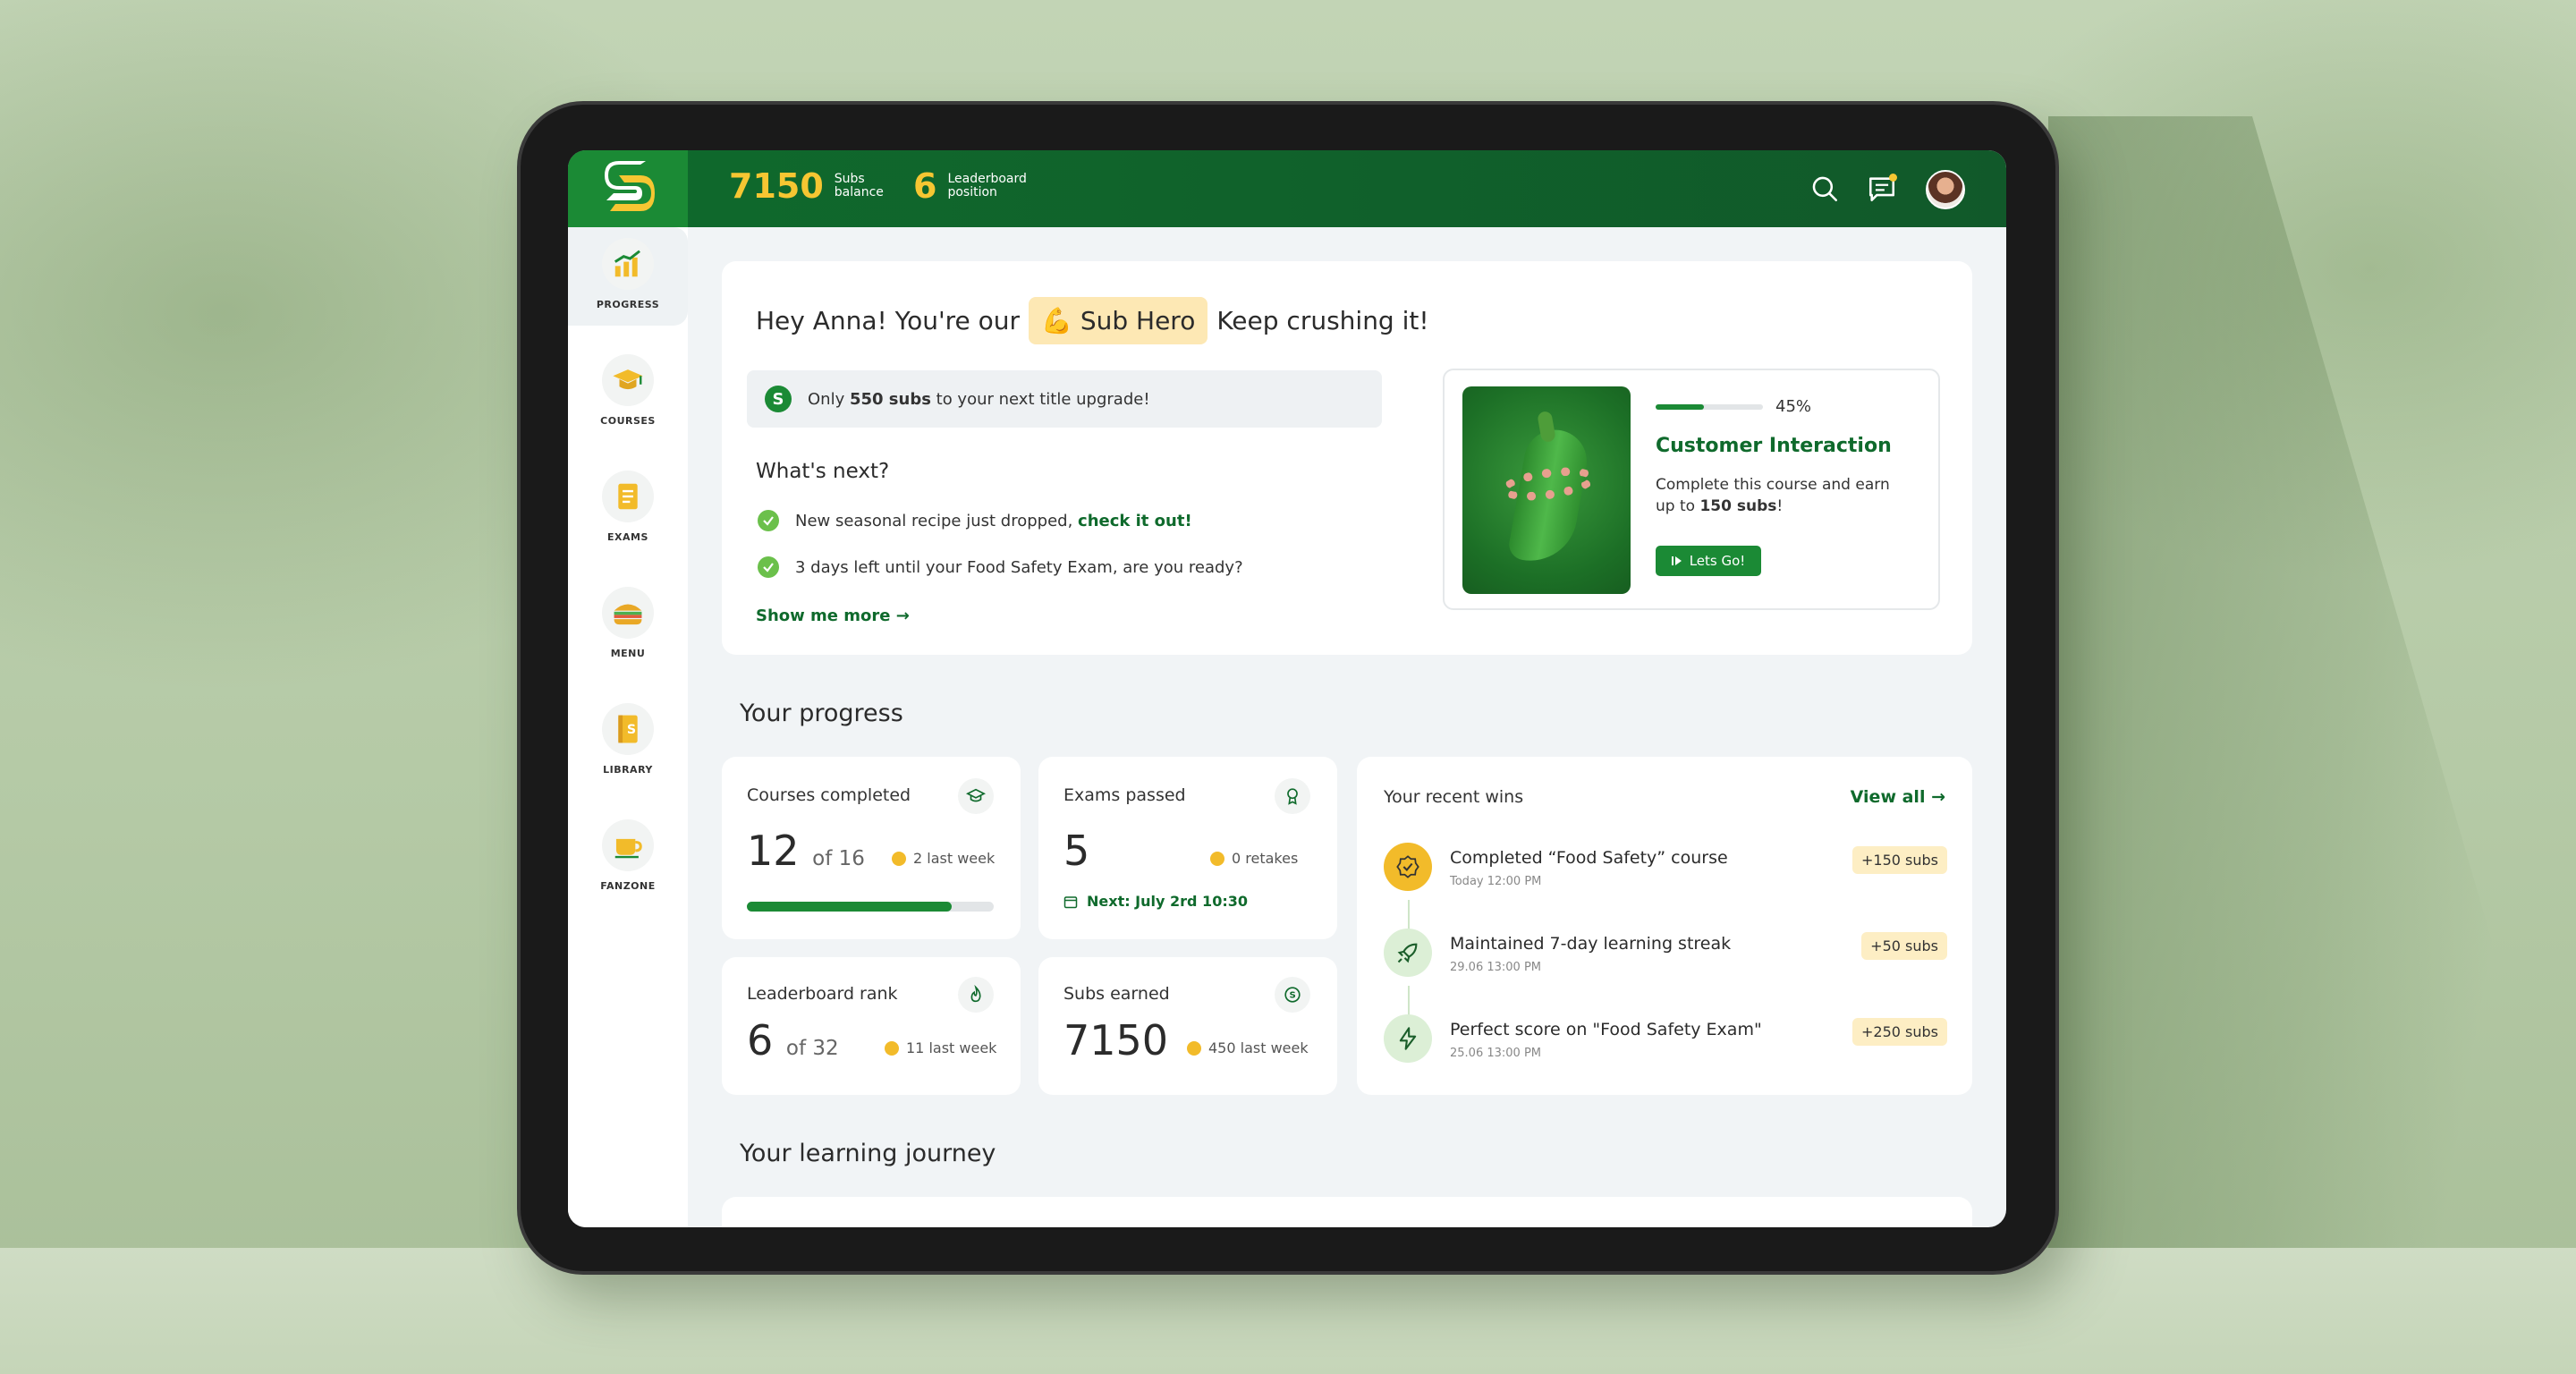  Describe the element at coordinates (628, 845) in the screenshot. I see `cup-icon-wrap` at that location.